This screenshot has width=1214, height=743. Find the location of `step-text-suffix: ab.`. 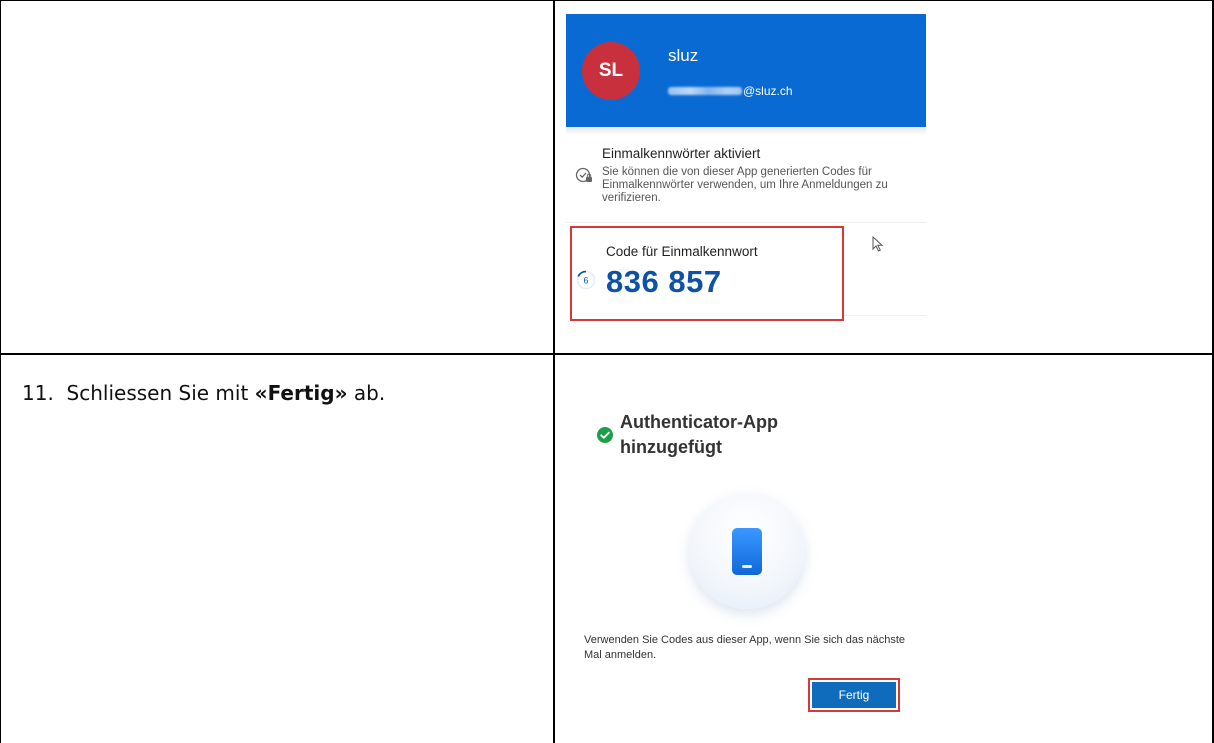

step-text-suffix: ab. is located at coordinates (369, 393).